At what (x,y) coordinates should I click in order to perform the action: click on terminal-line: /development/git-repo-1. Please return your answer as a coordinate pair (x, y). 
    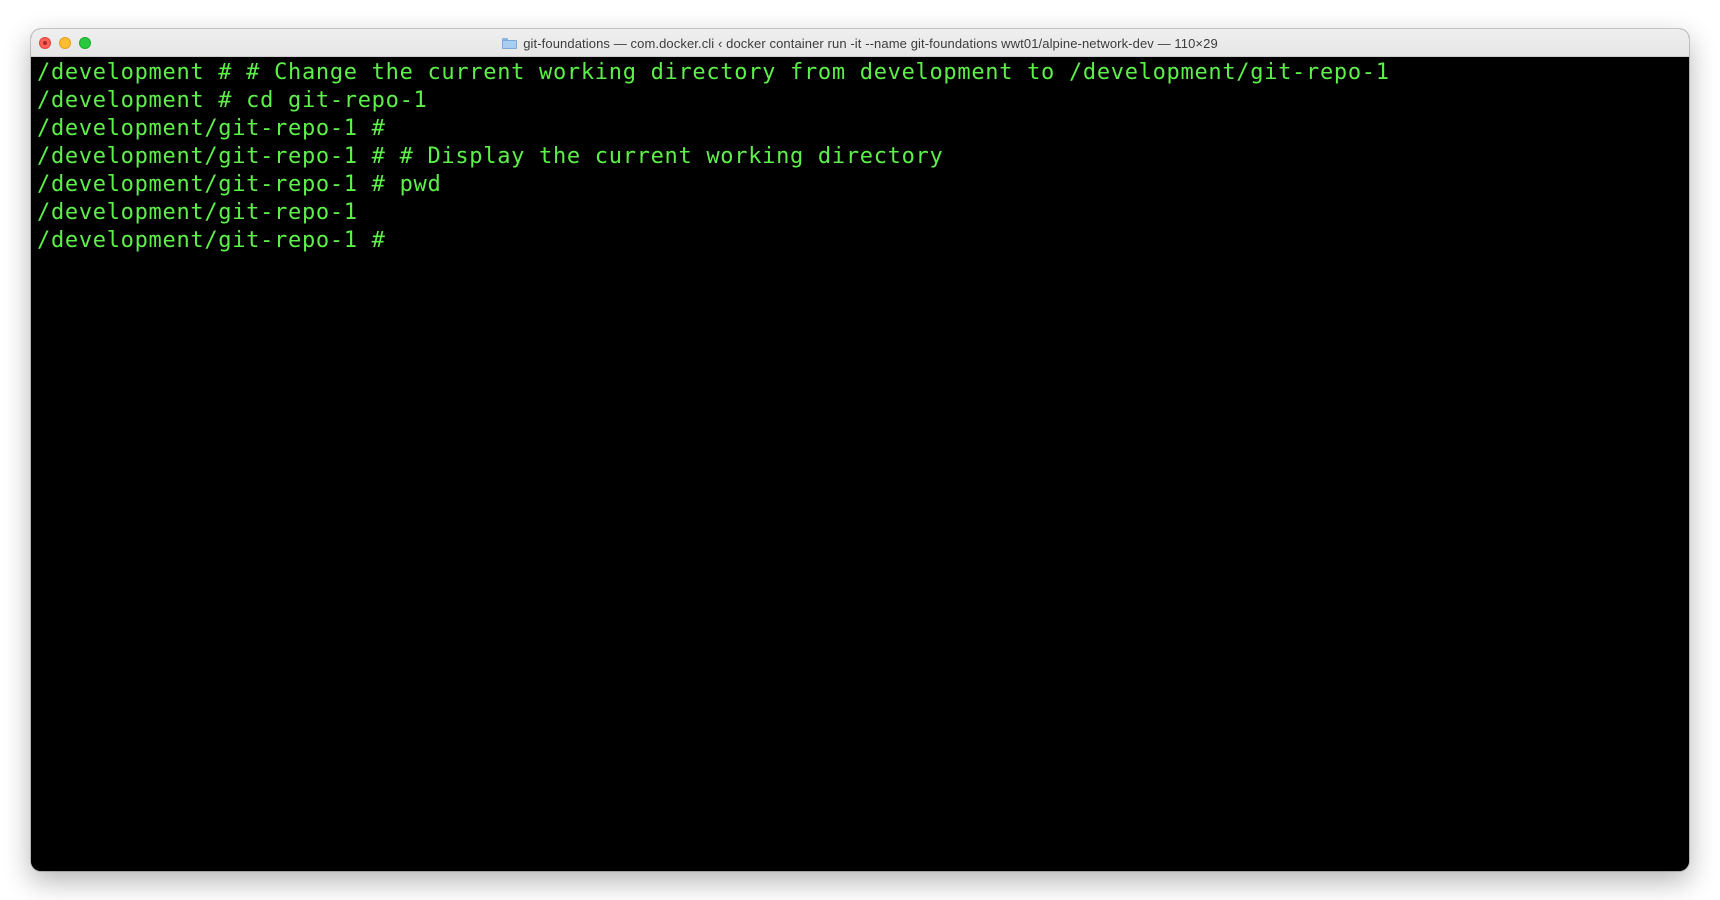
    Looking at the image, I should click on (197, 212).